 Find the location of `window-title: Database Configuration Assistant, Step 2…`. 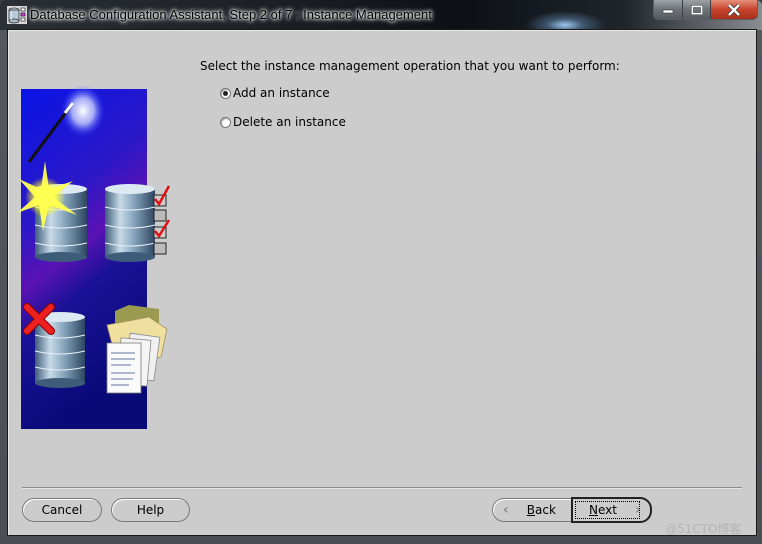

window-title: Database Configuration Assistant, Step 2… is located at coordinates (231, 14).